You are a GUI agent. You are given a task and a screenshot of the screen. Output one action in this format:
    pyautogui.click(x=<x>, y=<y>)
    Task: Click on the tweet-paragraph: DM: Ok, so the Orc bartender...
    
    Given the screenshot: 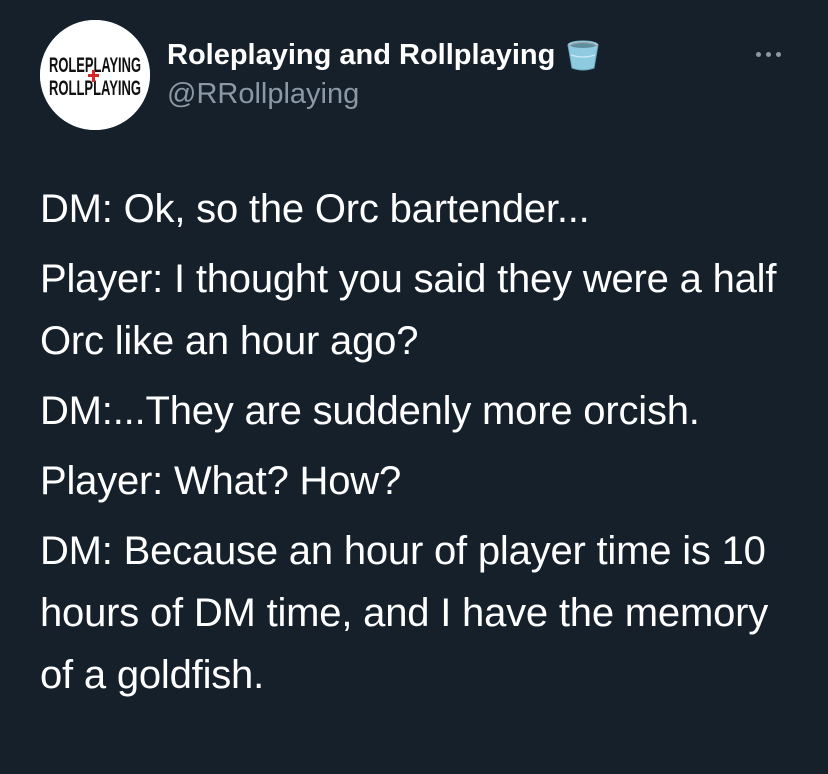 What is the action you would take?
    pyautogui.click(x=315, y=209)
    